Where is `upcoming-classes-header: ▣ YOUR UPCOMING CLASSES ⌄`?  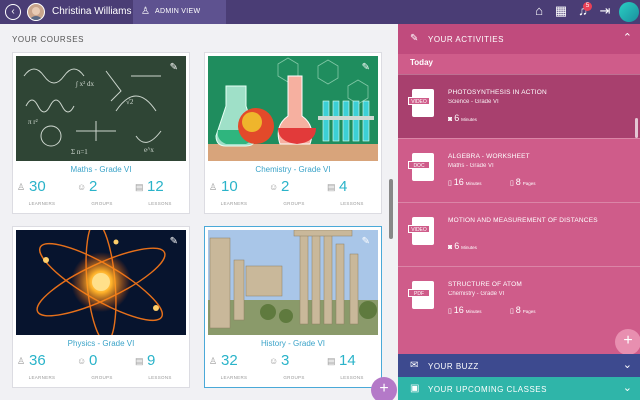 upcoming-classes-header: ▣ YOUR UPCOMING CLASSES ⌄ is located at coordinates (519, 388).